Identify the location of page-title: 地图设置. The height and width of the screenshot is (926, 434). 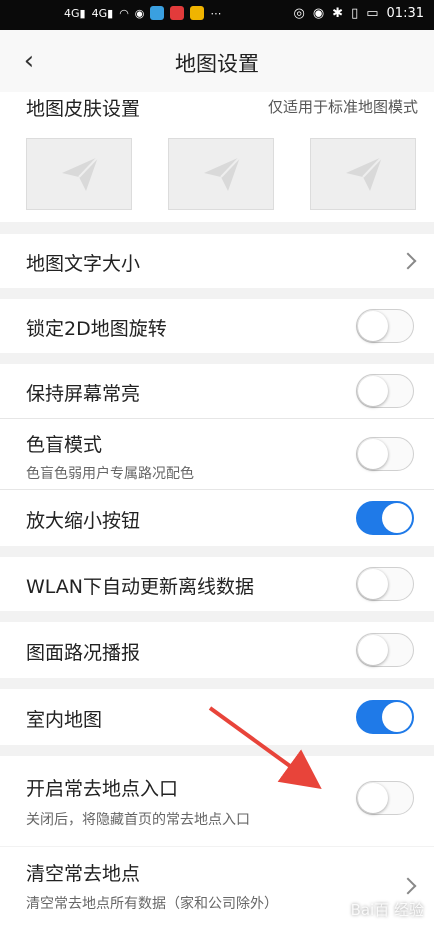
(217, 64).